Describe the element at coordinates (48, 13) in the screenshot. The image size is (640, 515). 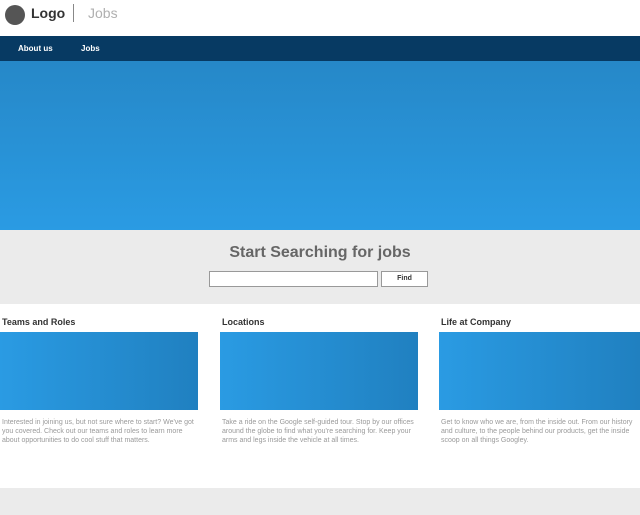
I see `logo-text: Logo` at that location.